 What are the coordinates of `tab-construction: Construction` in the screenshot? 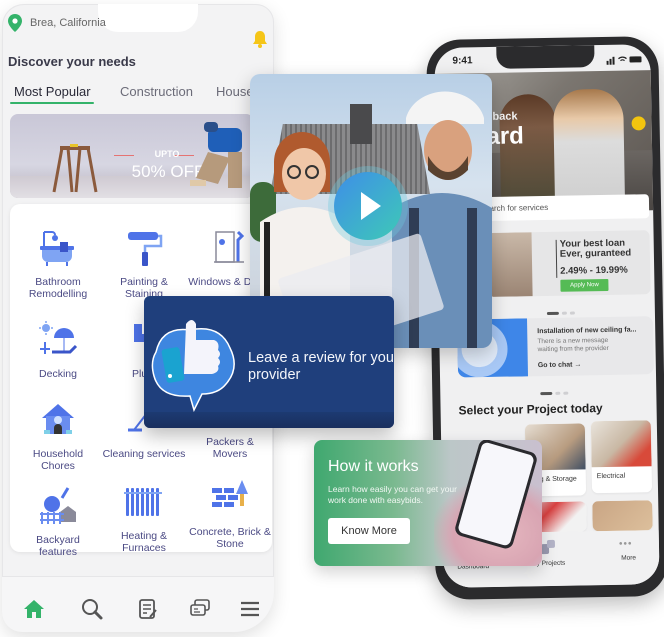 It's located at (156, 91).